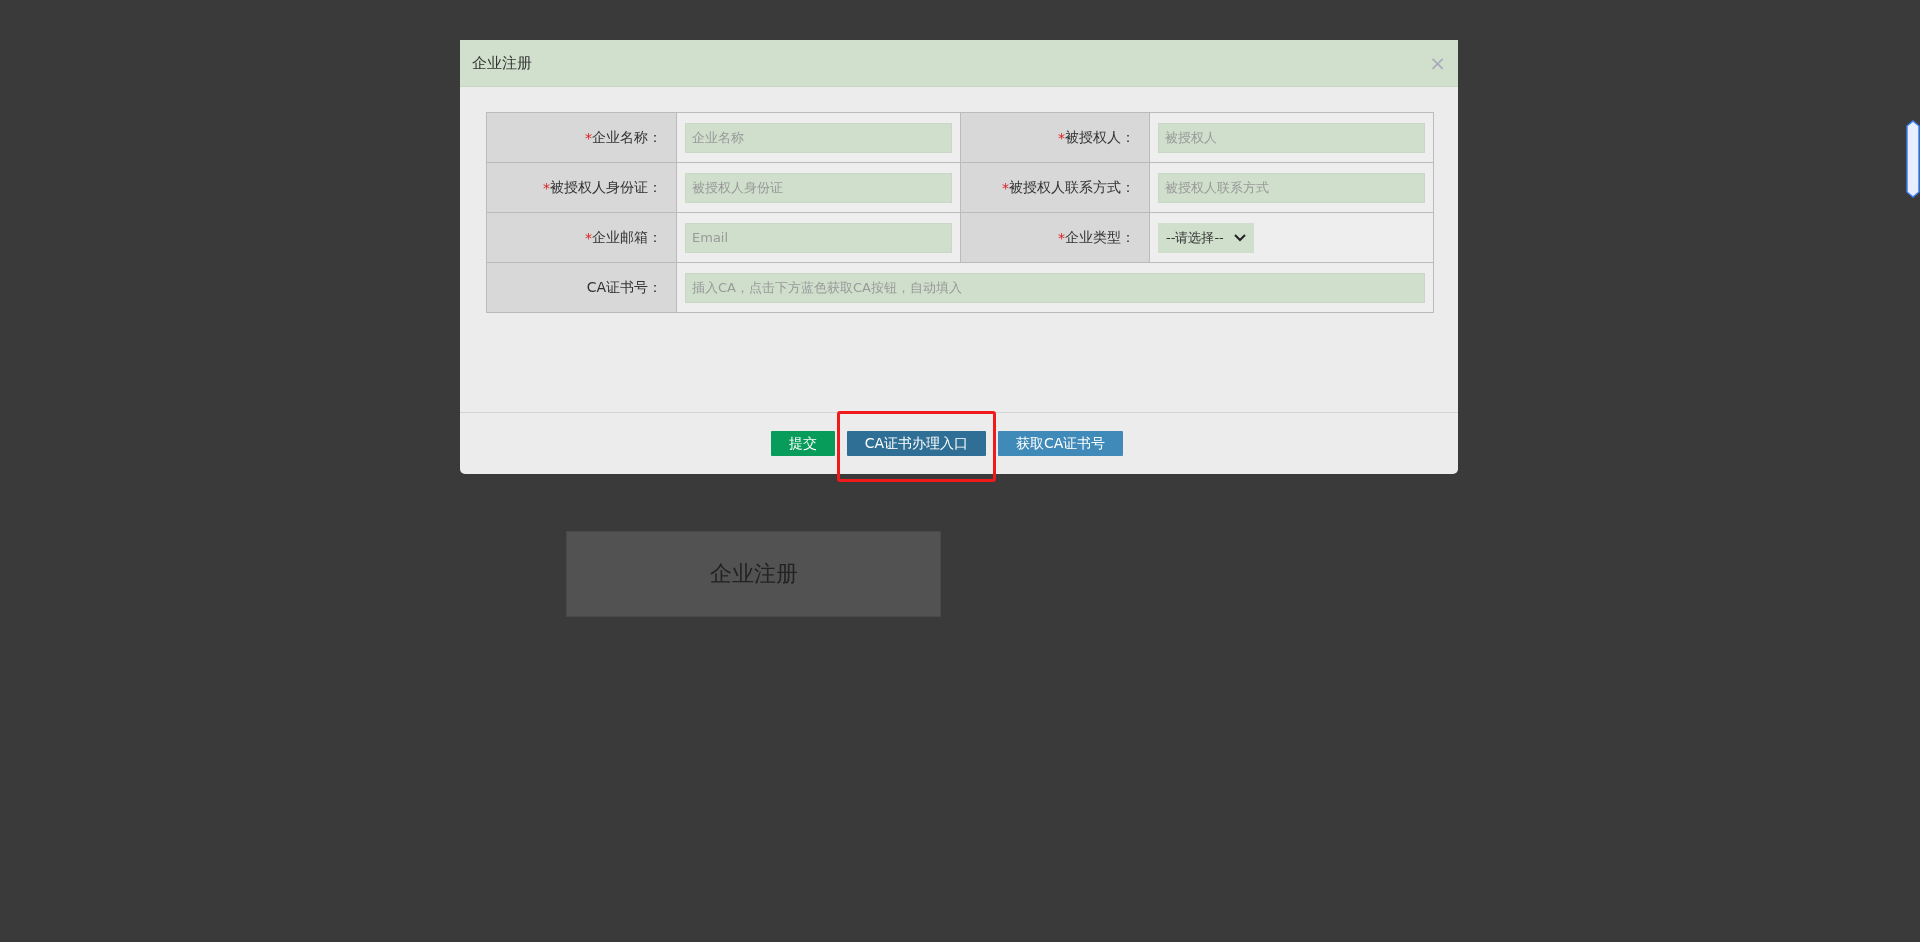  I want to click on field-label: *被授权人身份证：, so click(582, 188).